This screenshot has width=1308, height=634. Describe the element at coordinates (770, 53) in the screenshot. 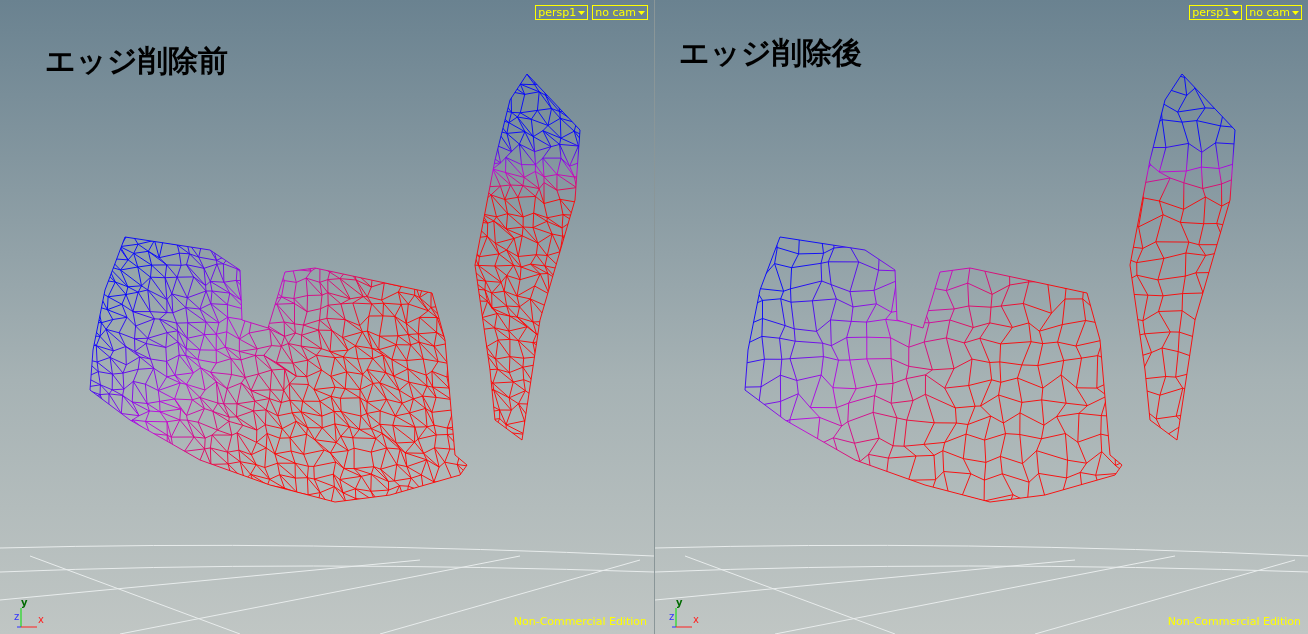

I see `viewport-title: エッジ削除後` at that location.